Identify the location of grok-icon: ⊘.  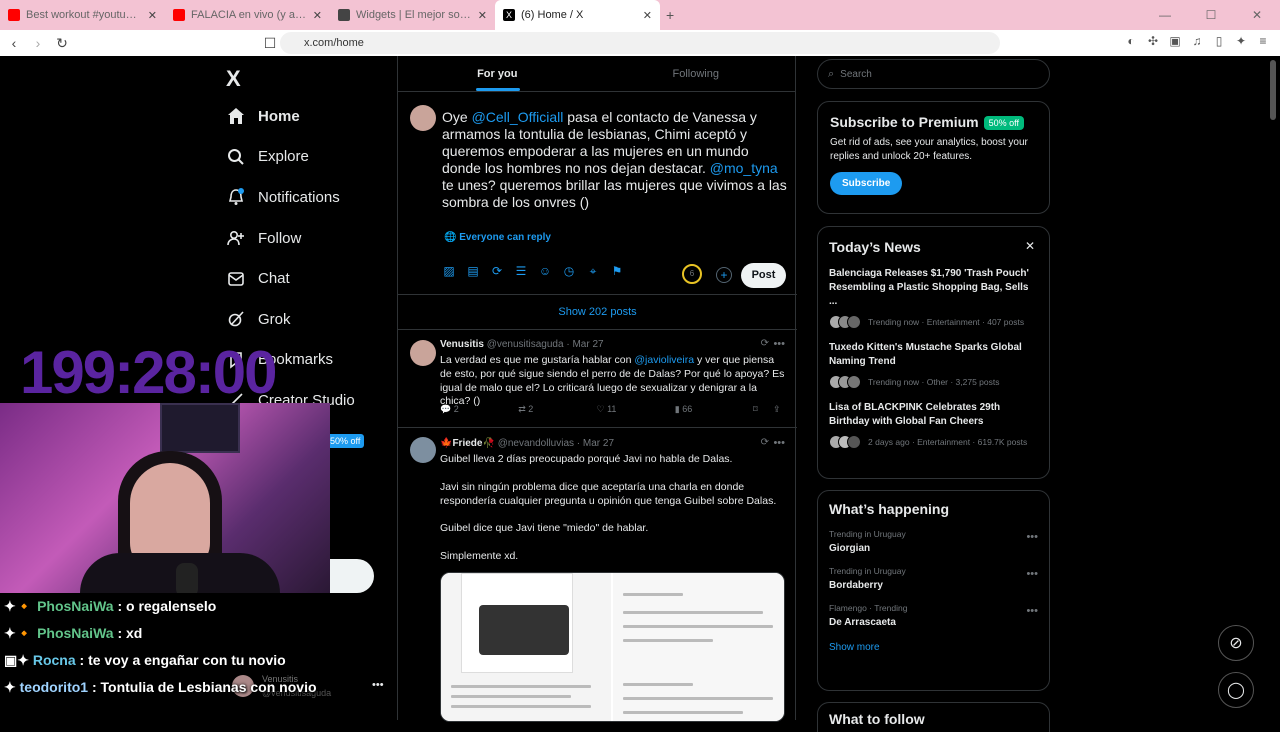
(1236, 643).